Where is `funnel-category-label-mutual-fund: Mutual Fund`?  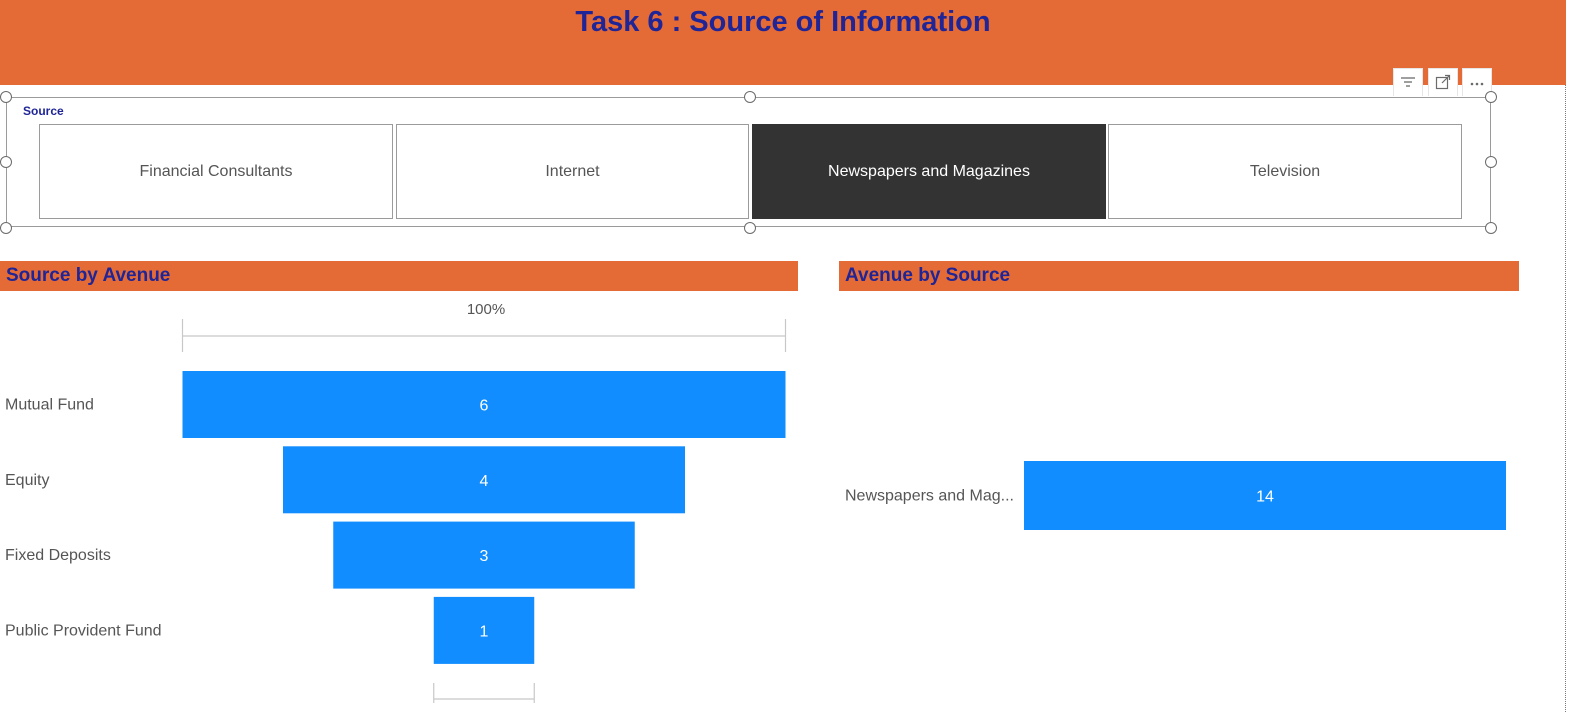
funnel-category-label-mutual-fund: Mutual Fund is located at coordinates (49, 405).